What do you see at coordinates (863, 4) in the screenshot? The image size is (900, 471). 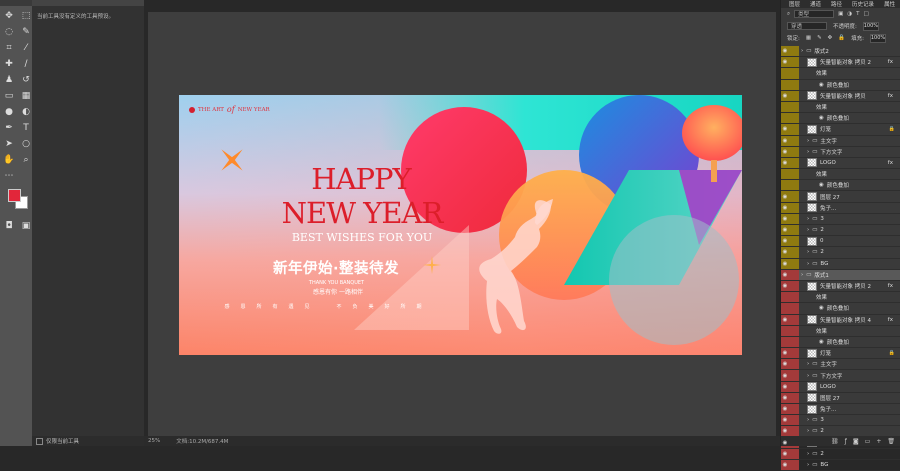 I see `panel-tab: 历史记录` at bounding box center [863, 4].